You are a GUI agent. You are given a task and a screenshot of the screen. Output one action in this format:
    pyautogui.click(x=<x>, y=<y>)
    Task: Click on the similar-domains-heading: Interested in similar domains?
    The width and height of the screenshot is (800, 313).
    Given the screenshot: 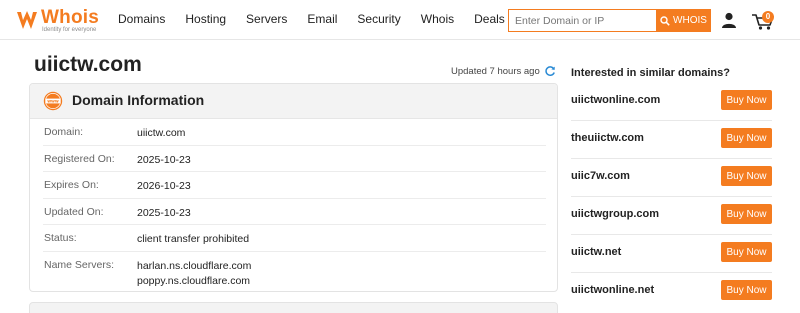 What is the action you would take?
    pyautogui.click(x=650, y=73)
    